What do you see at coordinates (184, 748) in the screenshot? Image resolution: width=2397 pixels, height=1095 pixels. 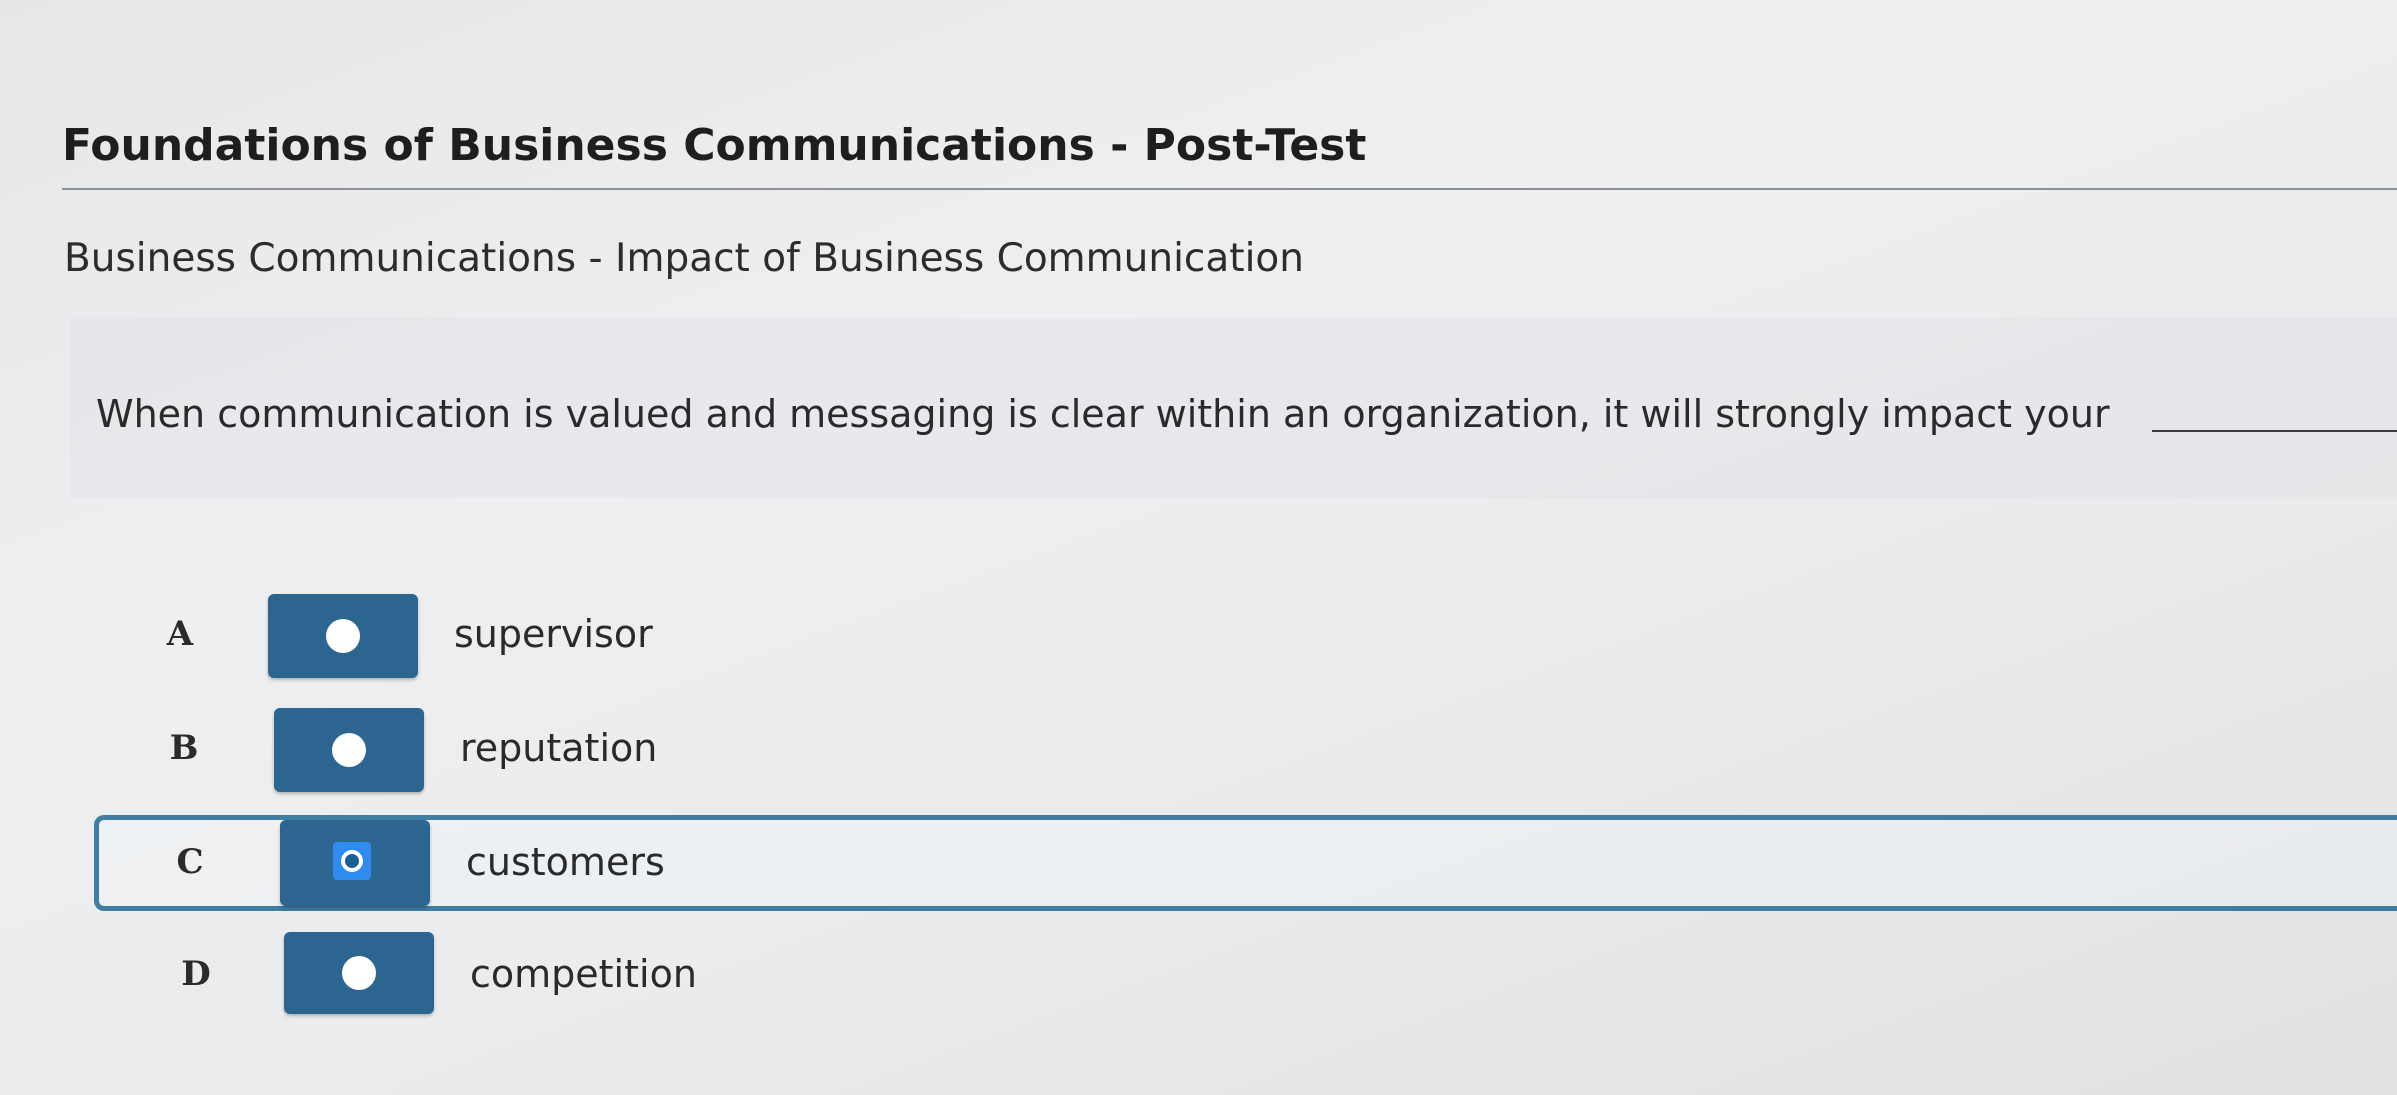 I see `option-letter-b: B` at bounding box center [184, 748].